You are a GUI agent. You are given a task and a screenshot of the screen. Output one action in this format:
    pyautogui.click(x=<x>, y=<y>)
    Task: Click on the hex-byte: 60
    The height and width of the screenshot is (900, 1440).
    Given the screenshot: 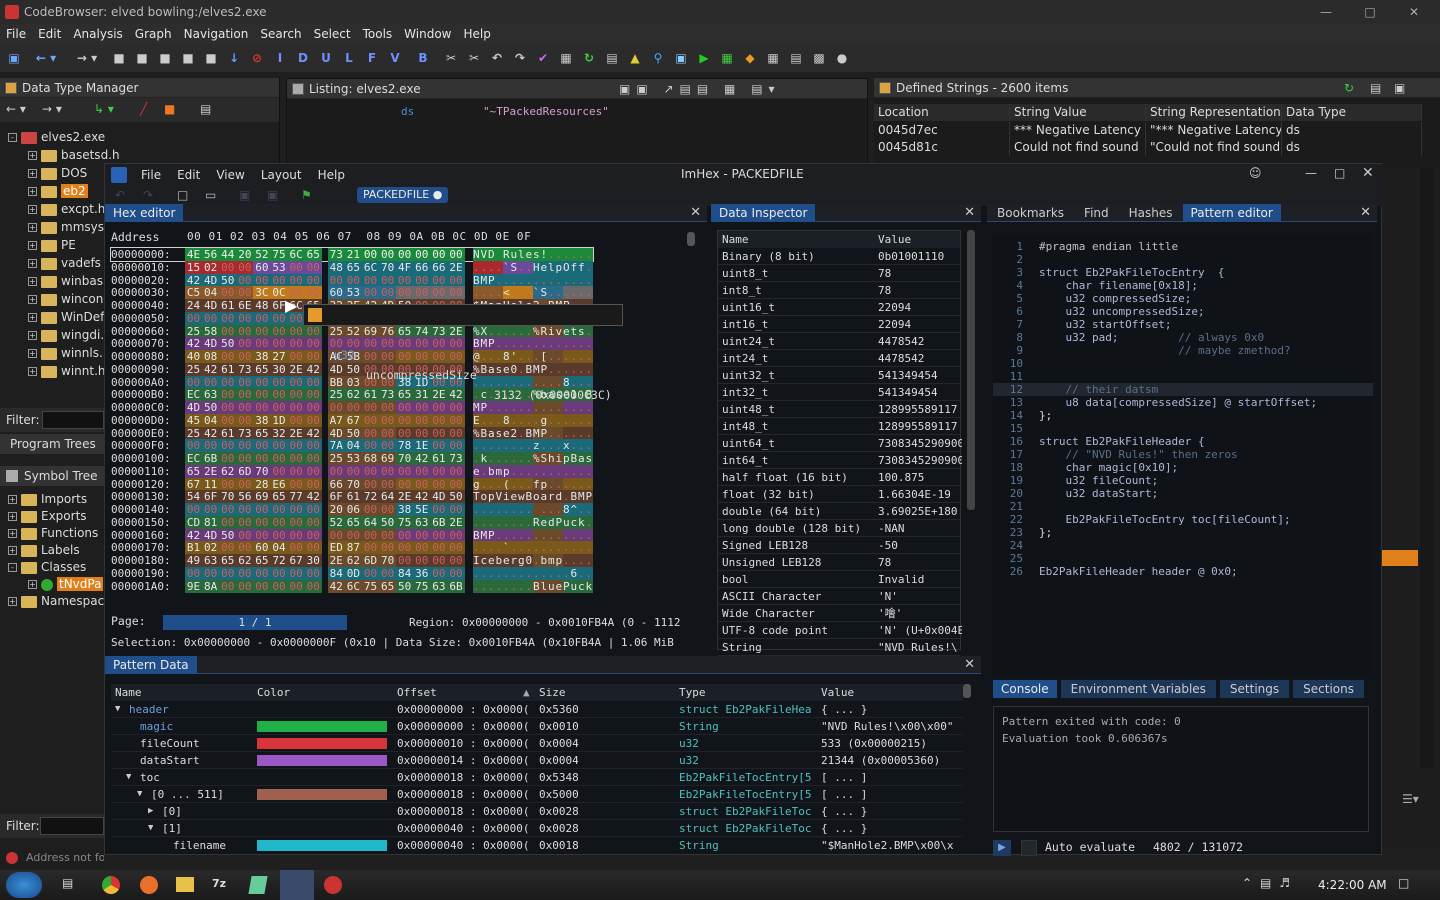 What is the action you would take?
    pyautogui.click(x=336, y=293)
    